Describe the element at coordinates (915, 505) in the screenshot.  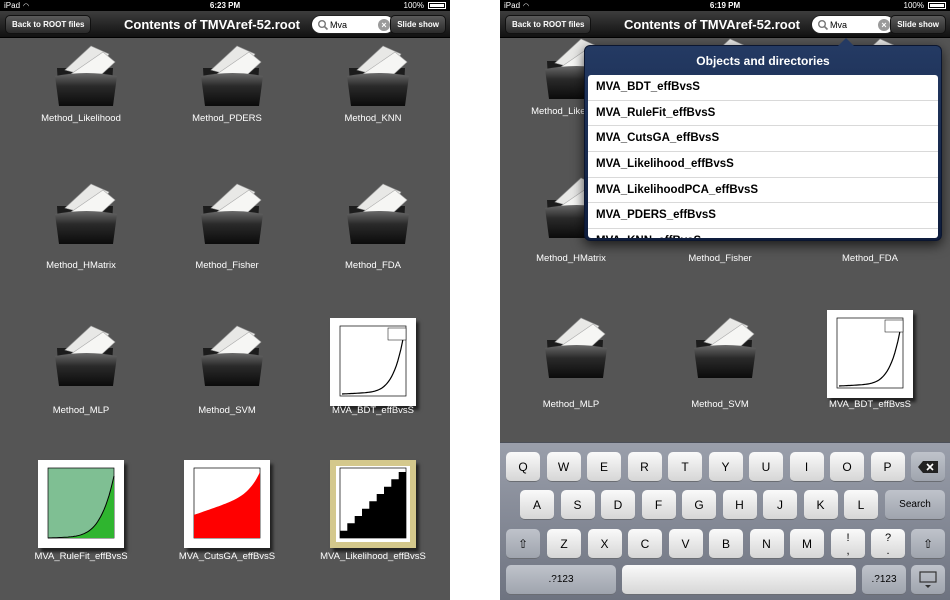
I see `search-key: Search` at that location.